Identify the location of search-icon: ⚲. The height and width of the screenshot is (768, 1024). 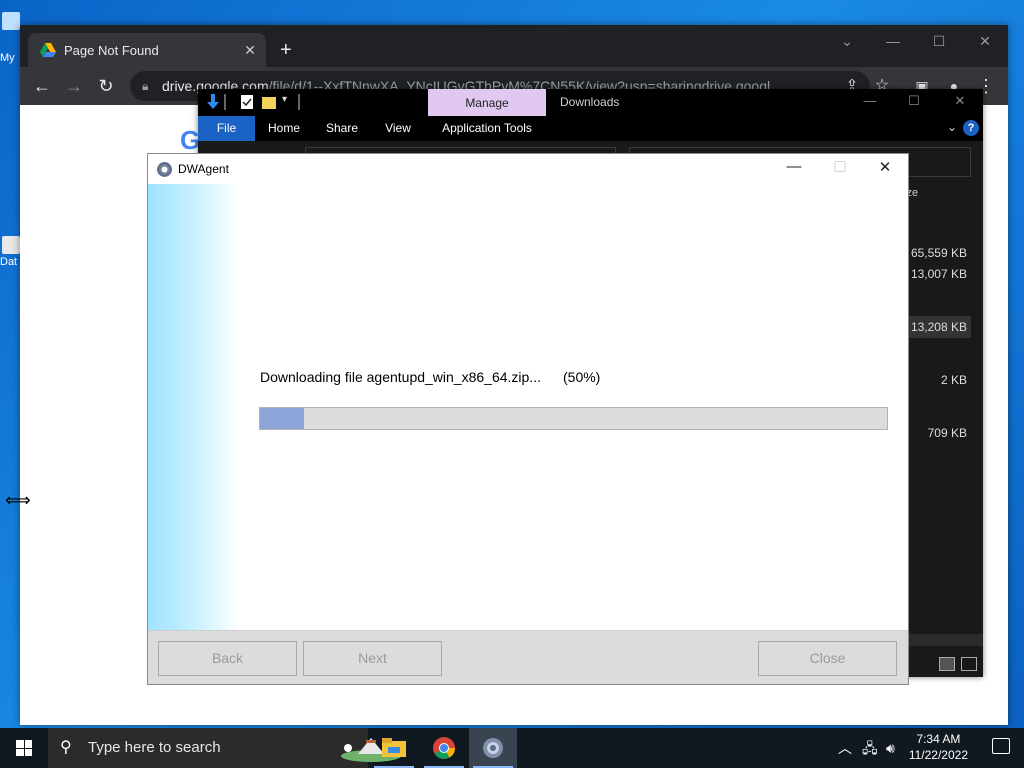
(66, 747).